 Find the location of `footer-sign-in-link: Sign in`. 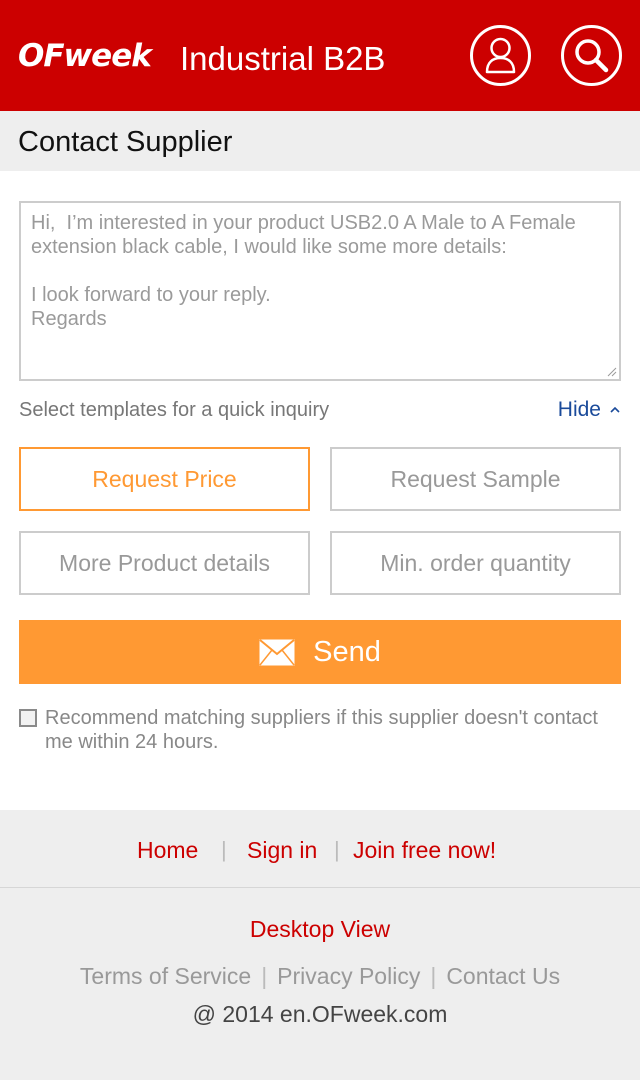

footer-sign-in-link: Sign in is located at coordinates (282, 850).